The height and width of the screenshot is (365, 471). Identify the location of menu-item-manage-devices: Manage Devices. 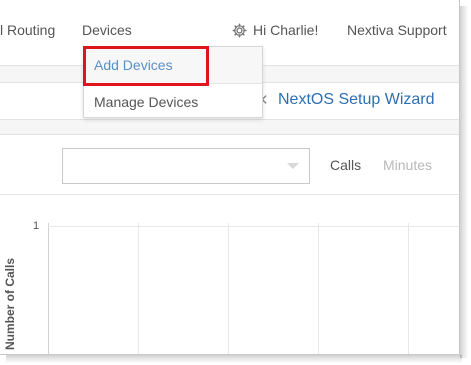
(173, 101).